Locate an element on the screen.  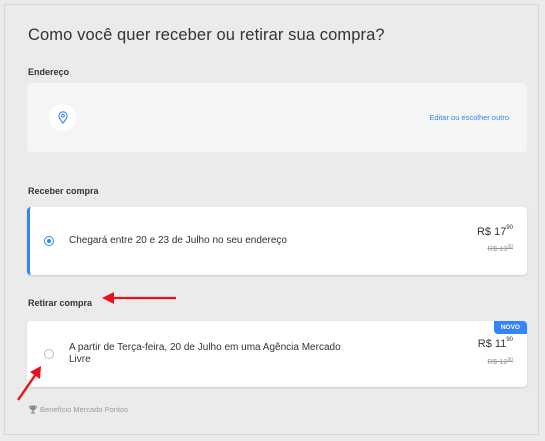
trophy-icon is located at coordinates (33, 409).